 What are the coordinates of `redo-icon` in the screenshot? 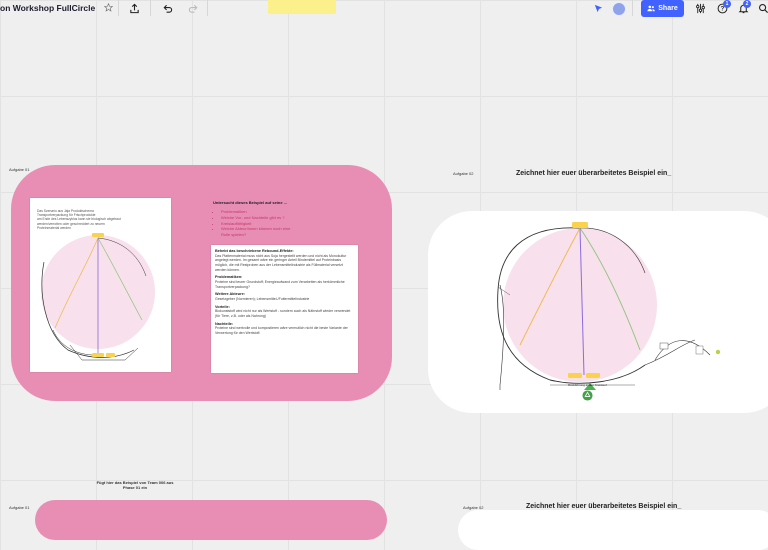 It's located at (193, 8).